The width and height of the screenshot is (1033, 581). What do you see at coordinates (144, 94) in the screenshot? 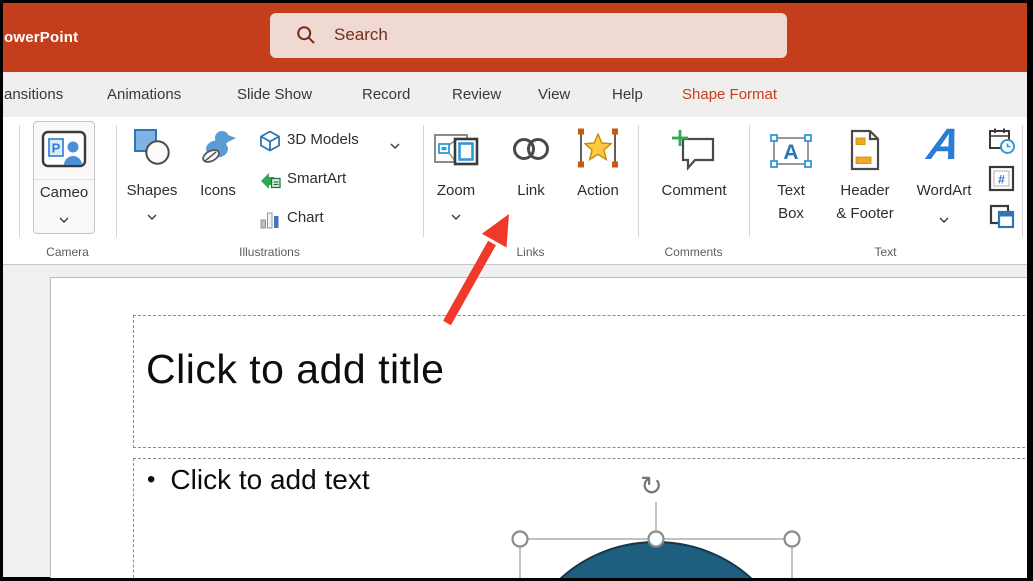
I see `tab-animations: Animations` at bounding box center [144, 94].